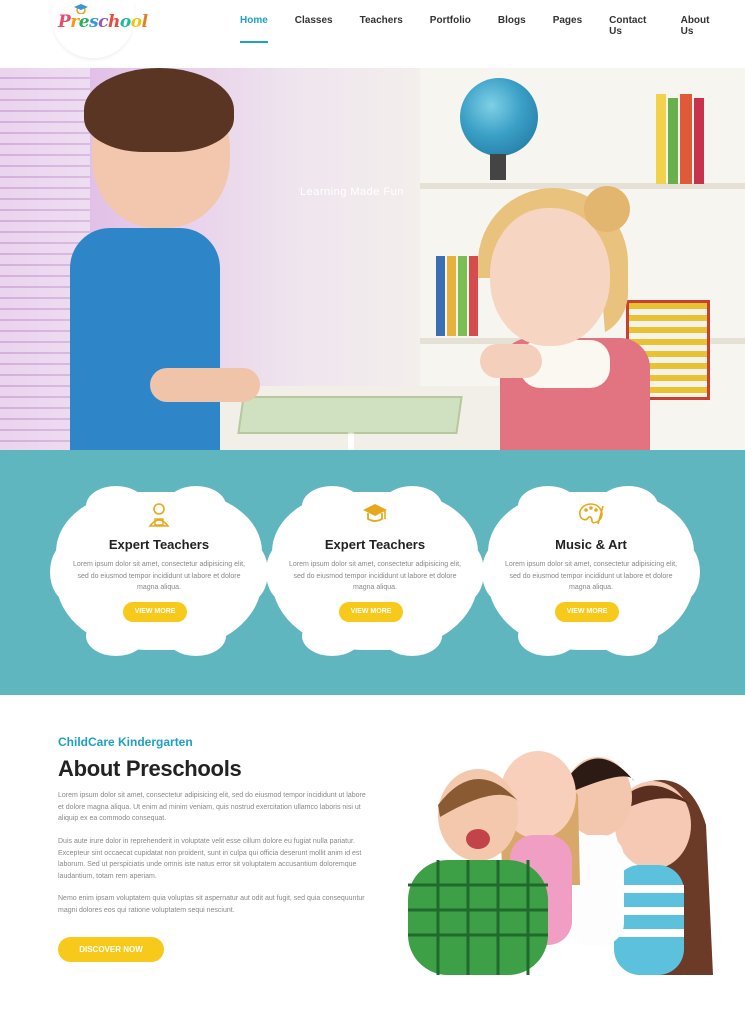 The image size is (745, 1024). I want to click on nav-item-portfolio: Portfolio, so click(450, 26).